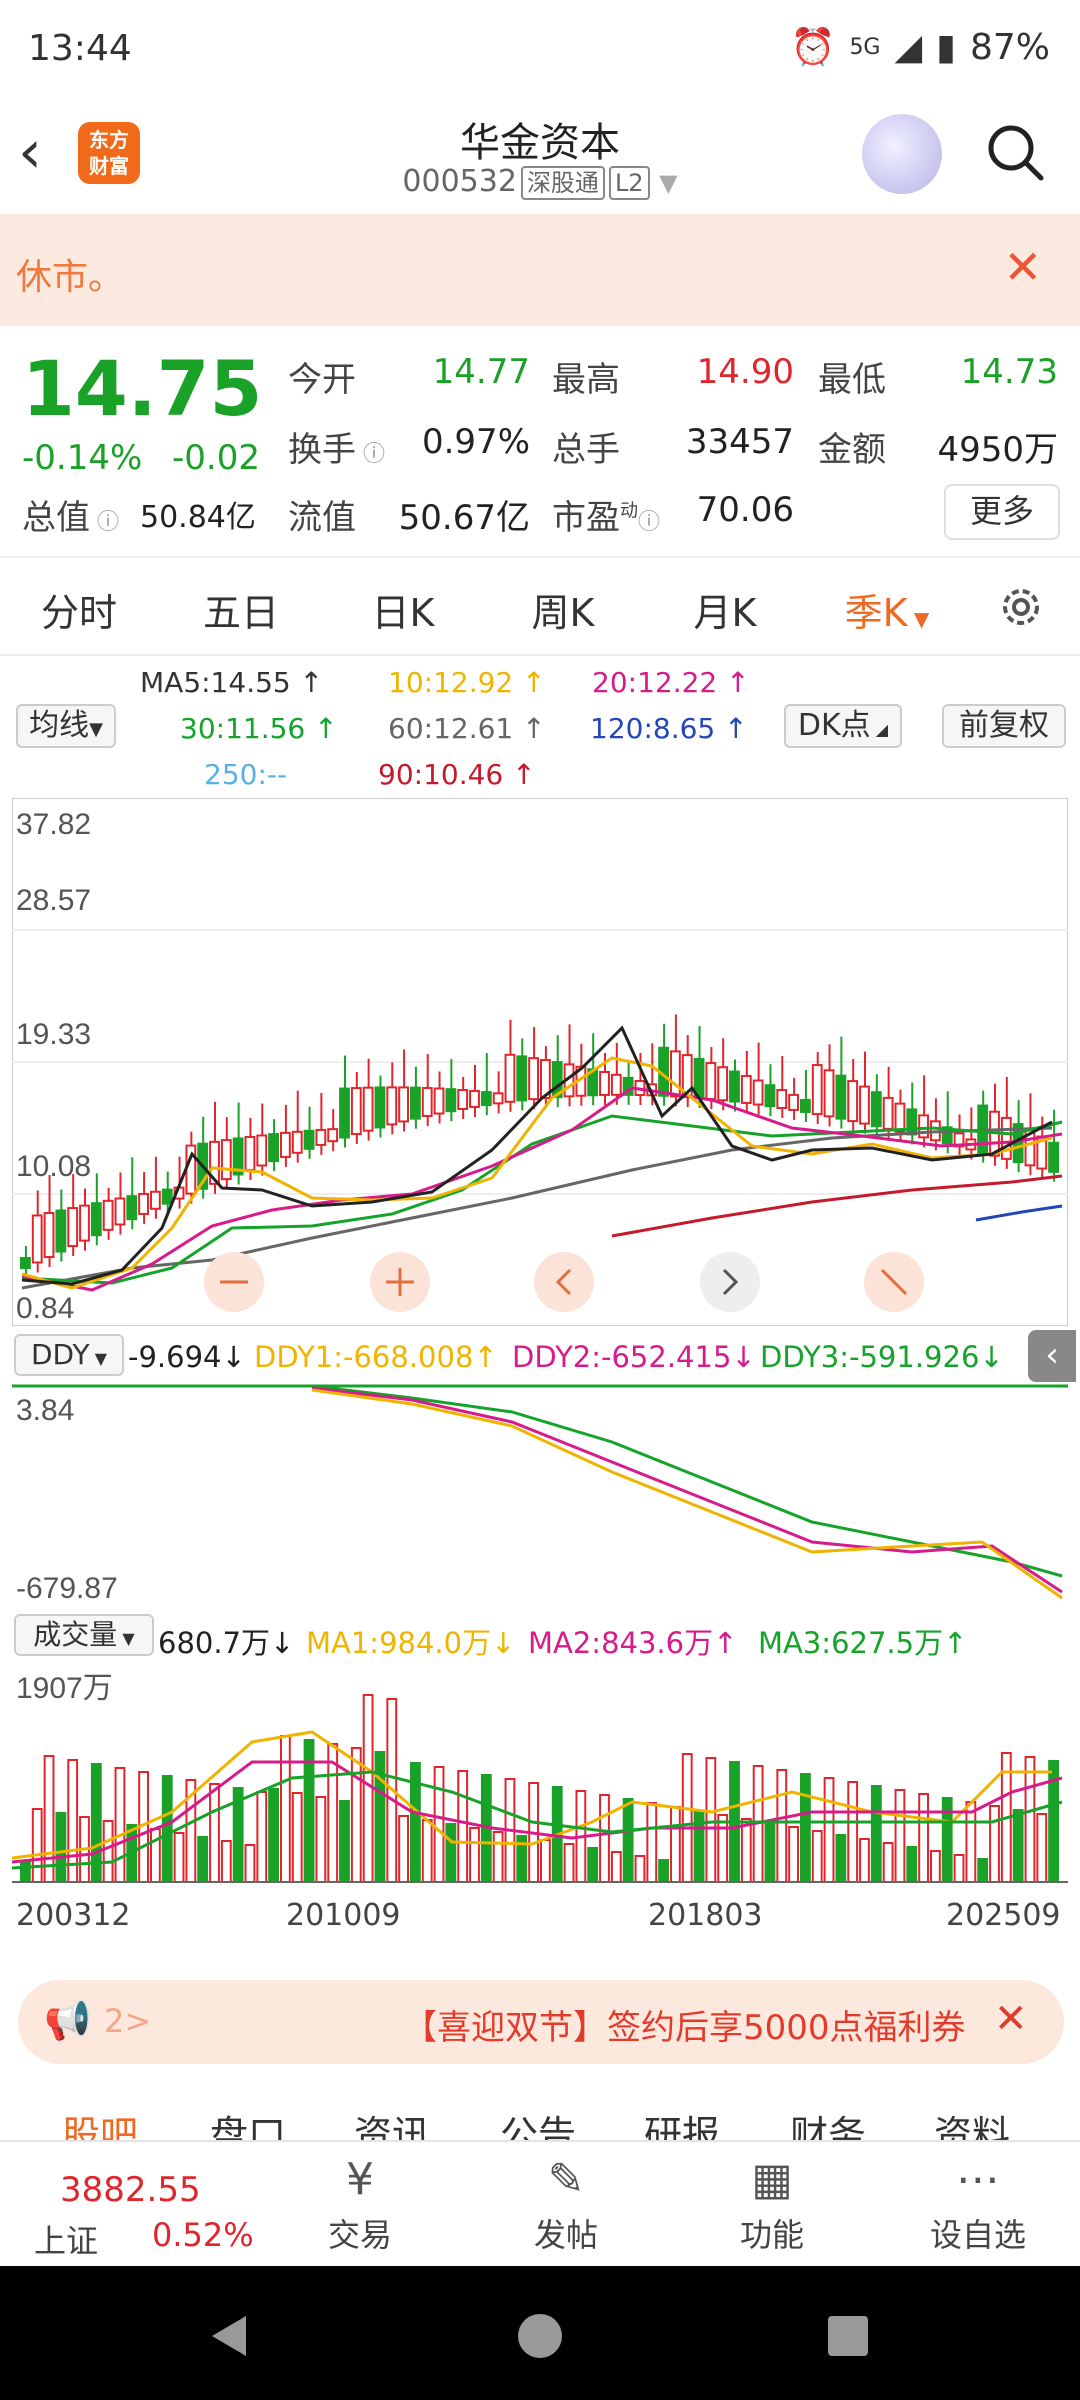 This screenshot has width=1080, height=2400. Describe the element at coordinates (1015, 152) in the screenshot. I see `search-icon` at that location.